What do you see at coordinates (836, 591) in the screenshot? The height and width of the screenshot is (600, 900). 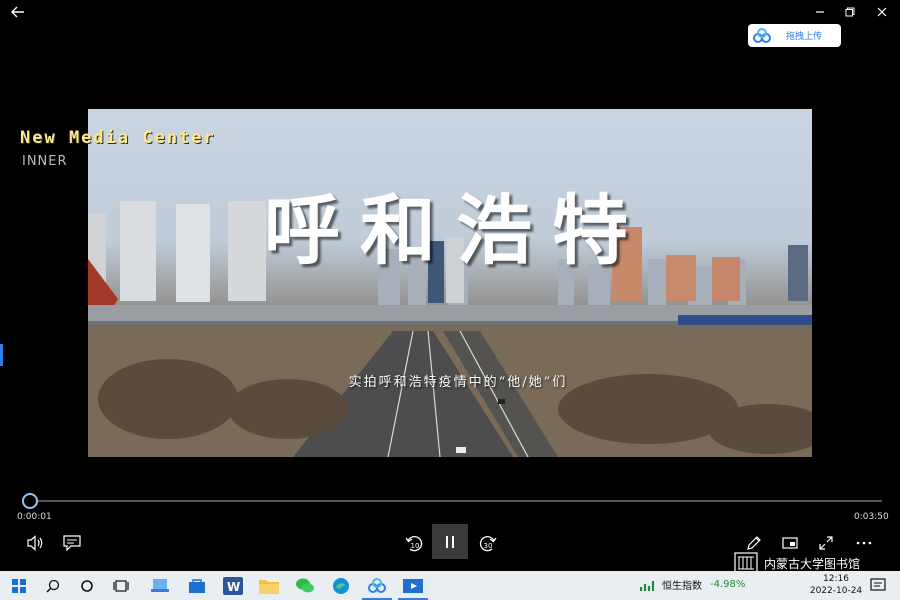 I see `clock-date: 2022-10-24` at bounding box center [836, 591].